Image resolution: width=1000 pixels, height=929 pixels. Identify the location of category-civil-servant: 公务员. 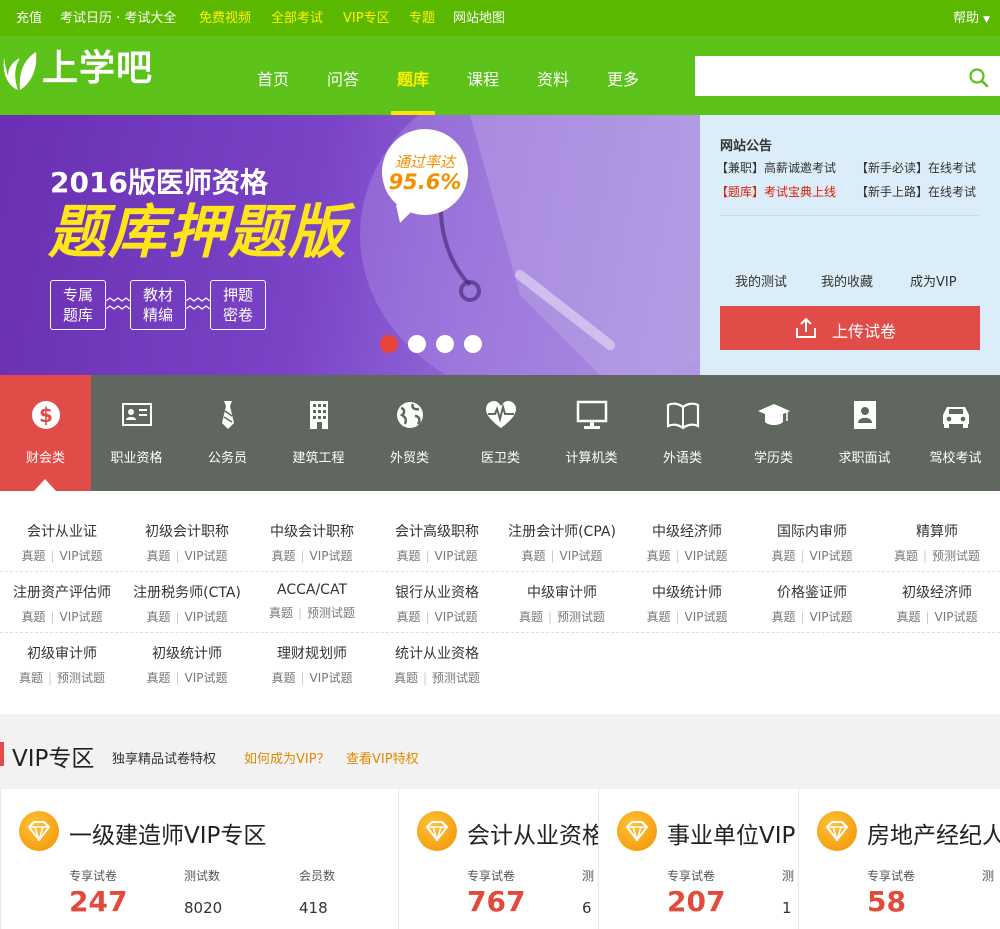
(227, 433).